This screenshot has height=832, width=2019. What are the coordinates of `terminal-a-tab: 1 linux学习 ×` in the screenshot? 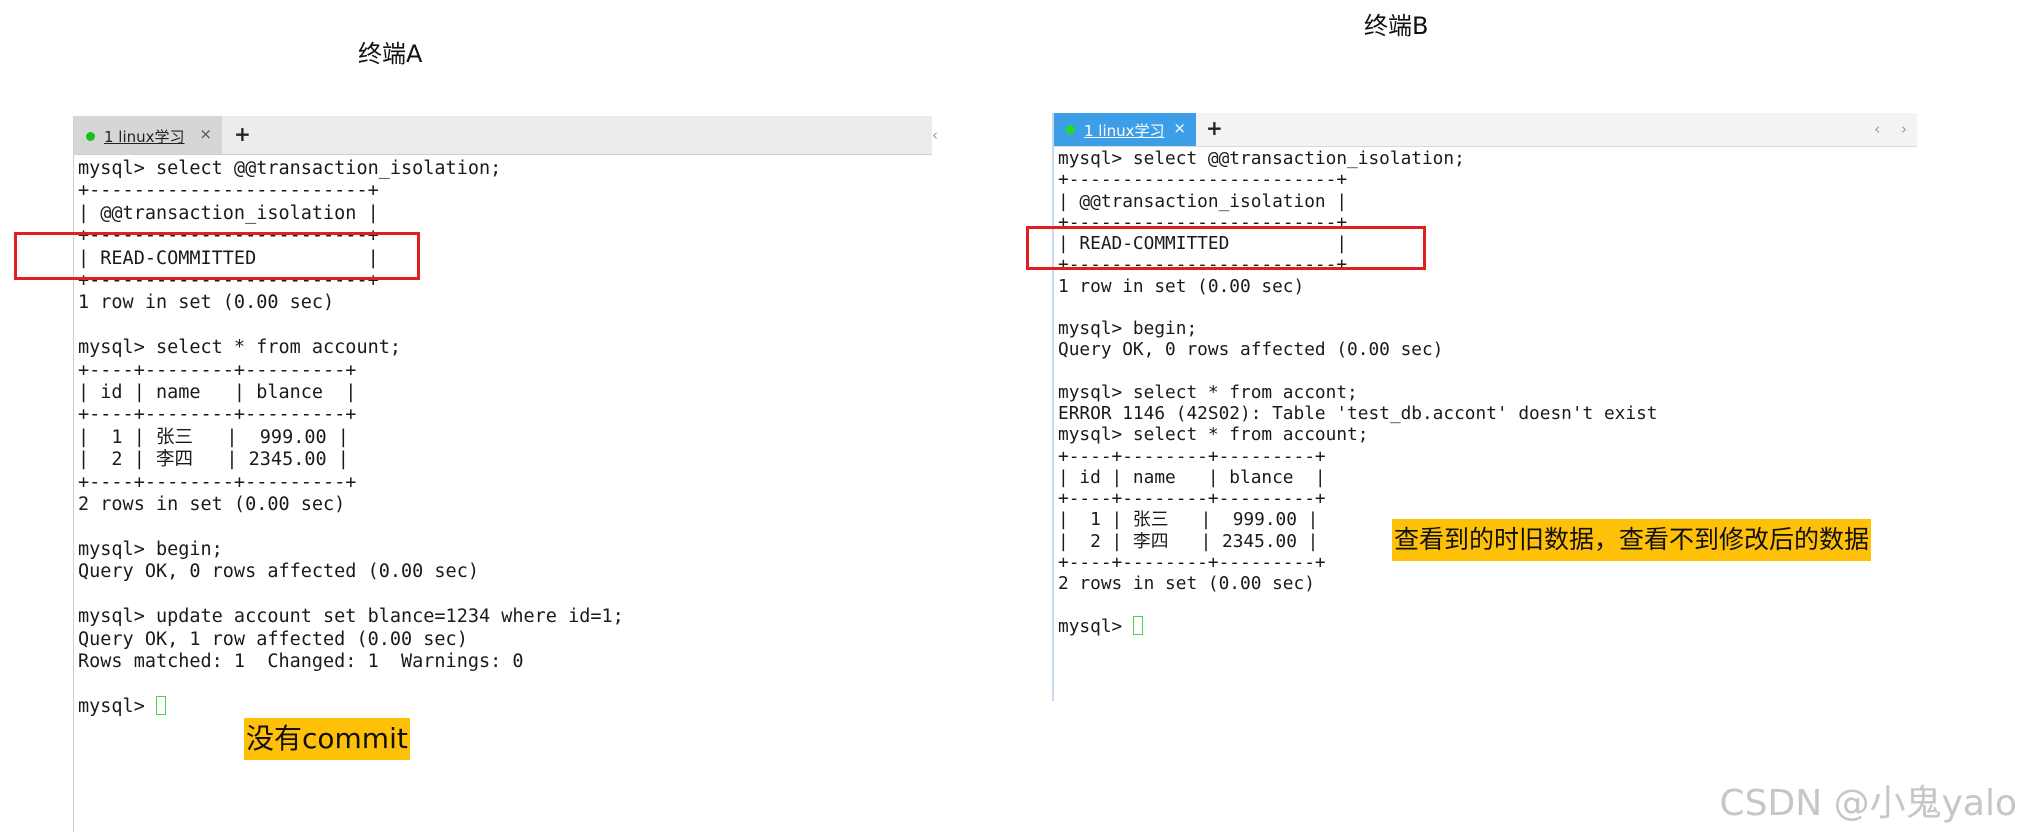 It's located at (148, 135).